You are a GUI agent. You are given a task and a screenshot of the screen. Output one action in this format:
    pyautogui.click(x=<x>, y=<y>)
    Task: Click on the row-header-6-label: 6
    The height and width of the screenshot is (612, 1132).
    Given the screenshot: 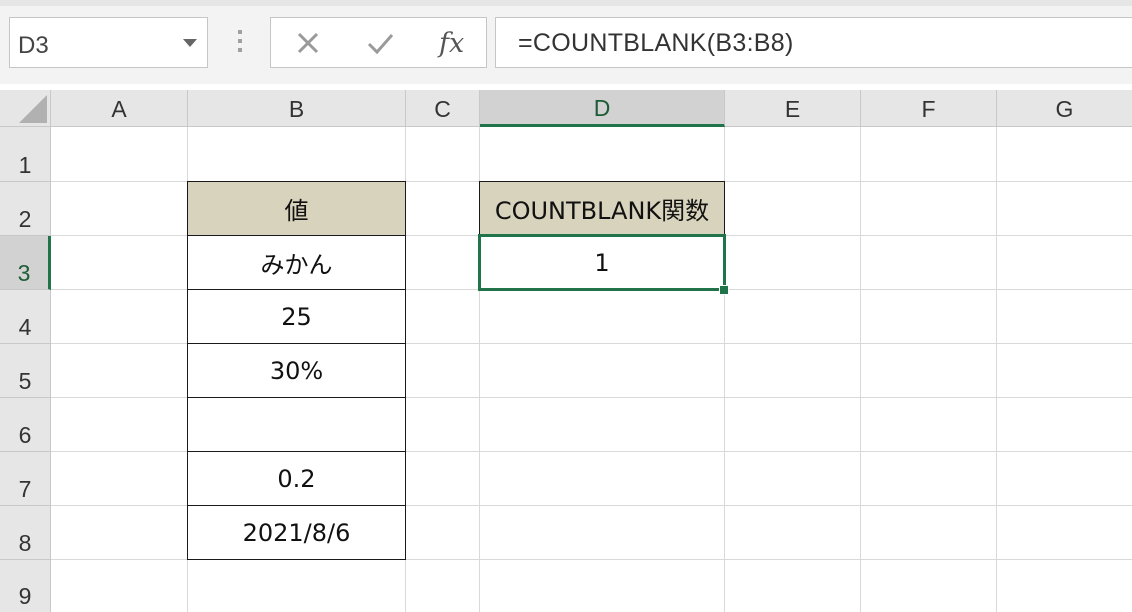 What is the action you would take?
    pyautogui.click(x=25, y=435)
    